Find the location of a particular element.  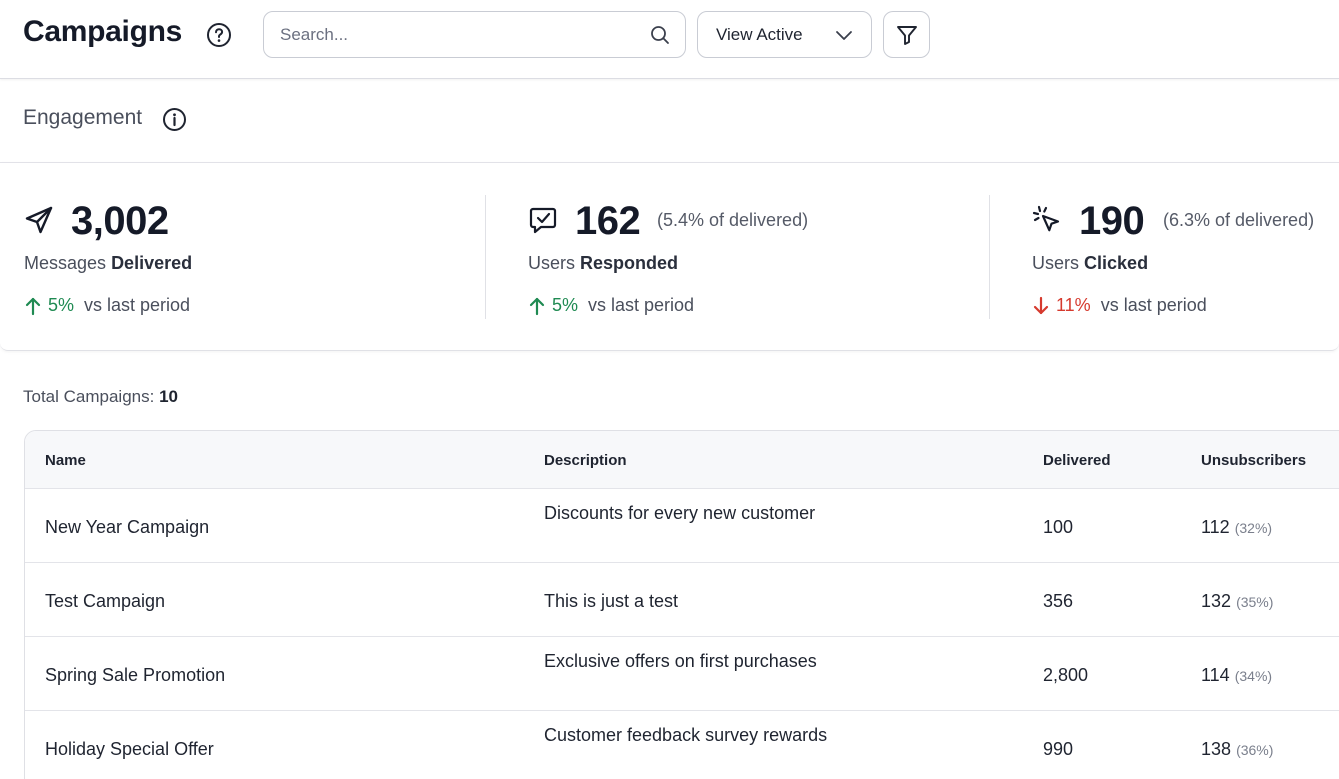

campaign-name: Holiday Special Offer is located at coordinates (129, 749).